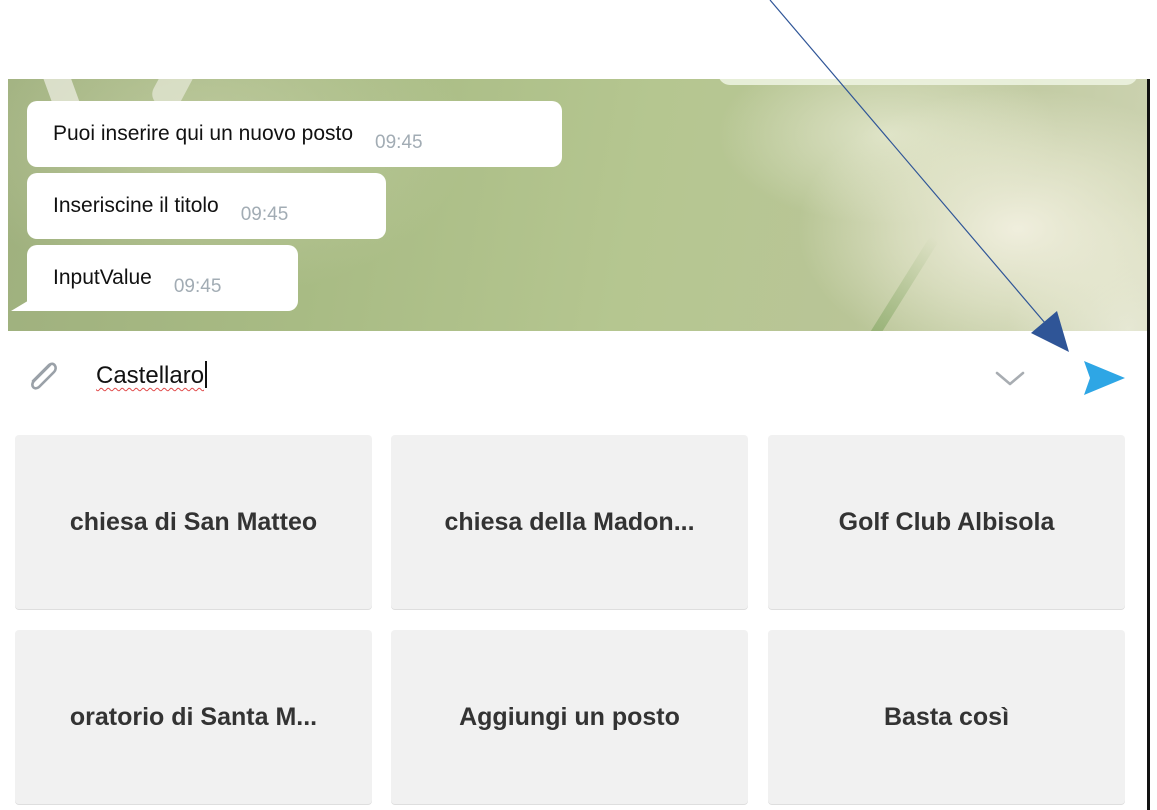 The width and height of the screenshot is (1157, 810). What do you see at coordinates (42, 375) in the screenshot?
I see `paperclip-icon` at bounding box center [42, 375].